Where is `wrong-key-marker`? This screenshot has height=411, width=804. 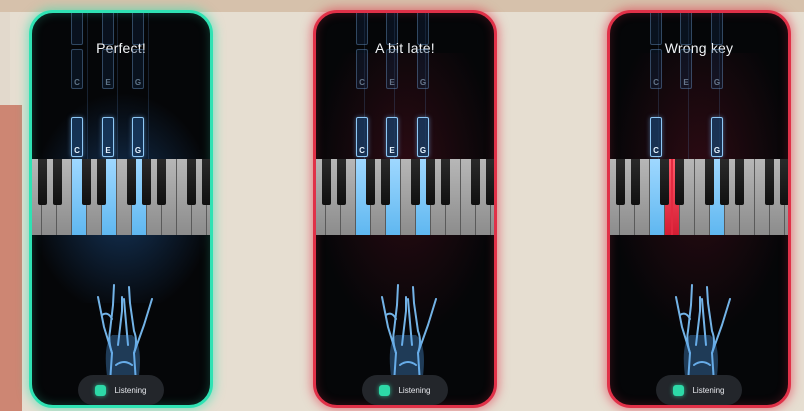
wrong-key-marker is located at coordinates (672, 197).